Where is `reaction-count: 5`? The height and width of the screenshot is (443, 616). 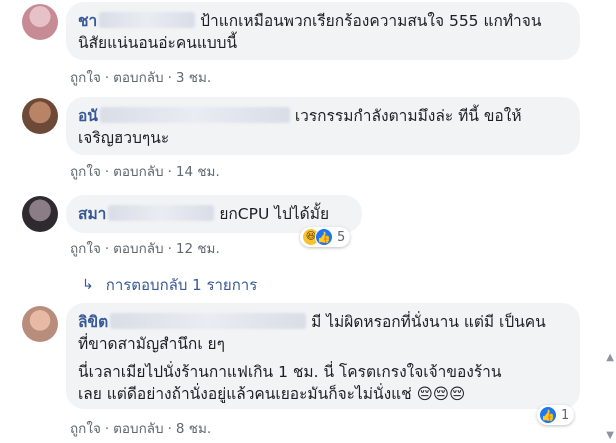 reaction-count: 5 is located at coordinates (341, 237).